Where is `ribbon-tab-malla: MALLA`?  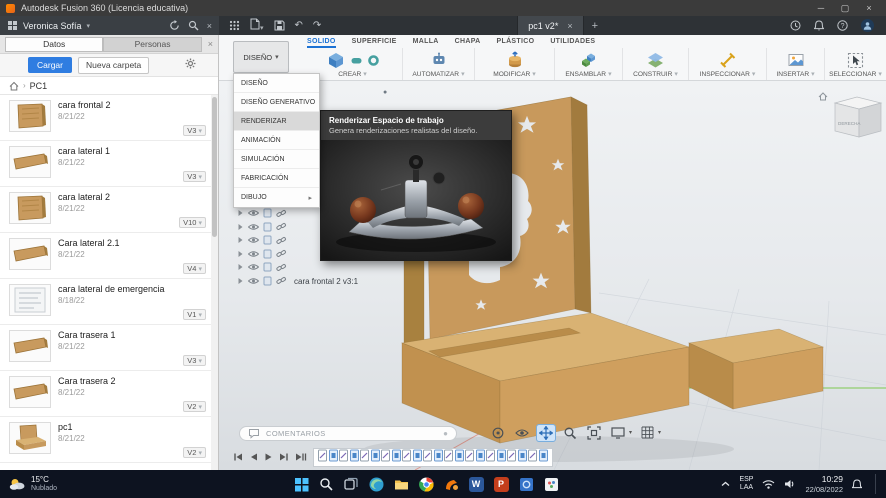
ribbon-tab-malla: MALLA is located at coordinates (426, 43).